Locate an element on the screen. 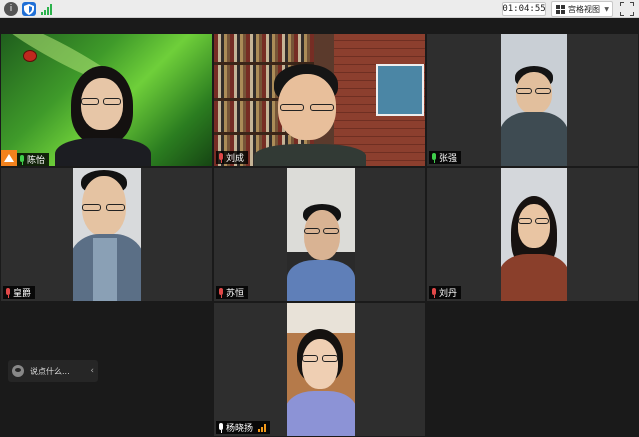 This screenshot has height=437, width=639. participant-name-tag: 陈怡 is located at coordinates (33, 159).